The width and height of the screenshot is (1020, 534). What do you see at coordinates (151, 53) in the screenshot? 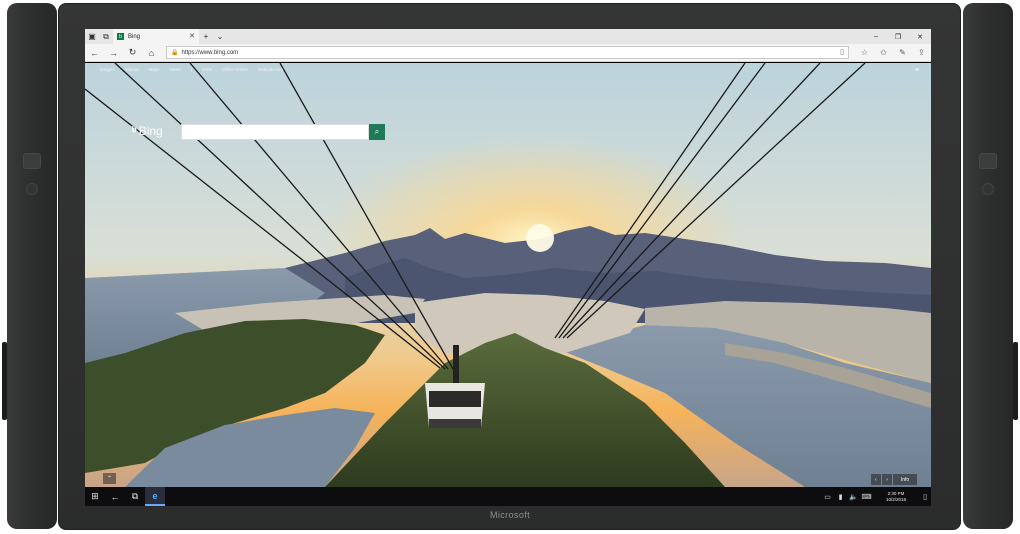
I see `home-icon: ⌂` at bounding box center [151, 53].